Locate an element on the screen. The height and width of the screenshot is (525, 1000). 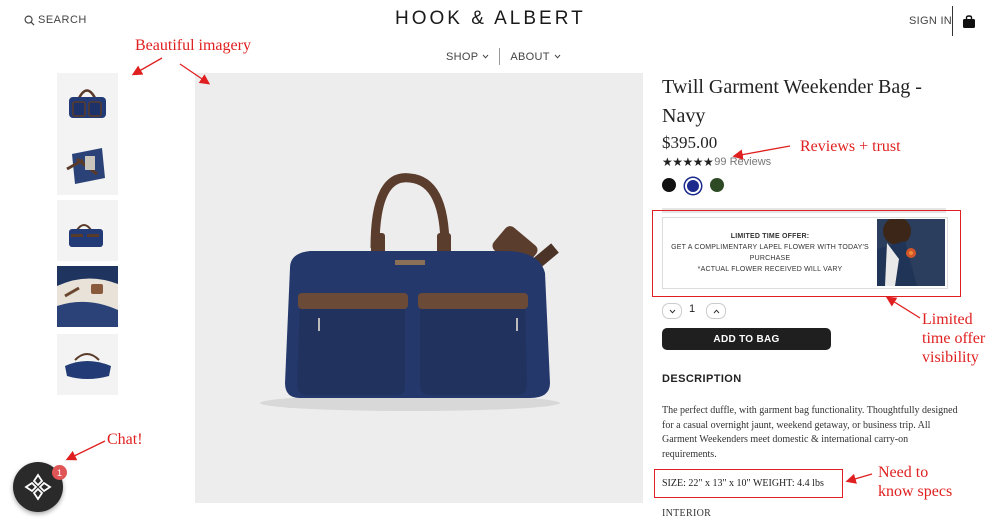
arrow-to-thumbnails is located at coordinates (147, 66).